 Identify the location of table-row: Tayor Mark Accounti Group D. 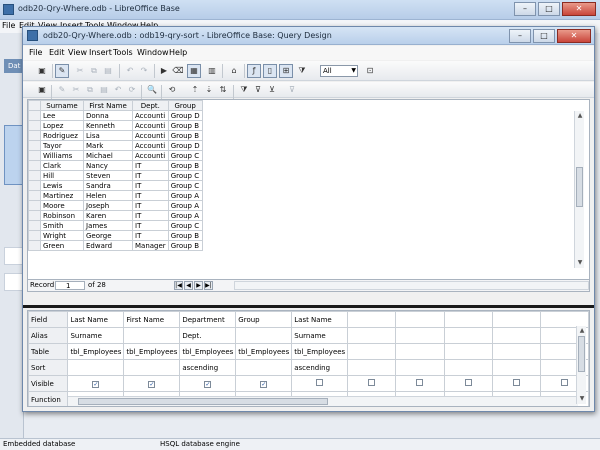
(115, 145).